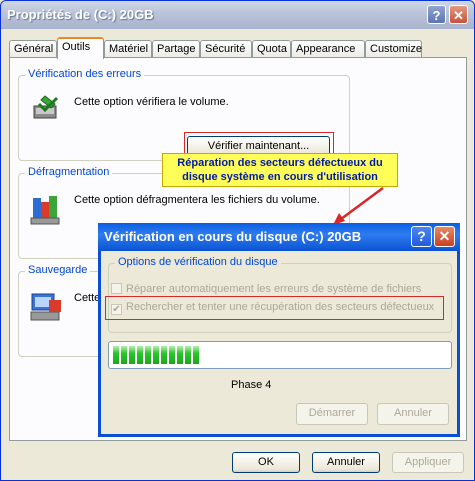 The height and width of the screenshot is (481, 475). Describe the element at coordinates (332, 414) in the screenshot. I see `start-button: Démarrer` at that location.